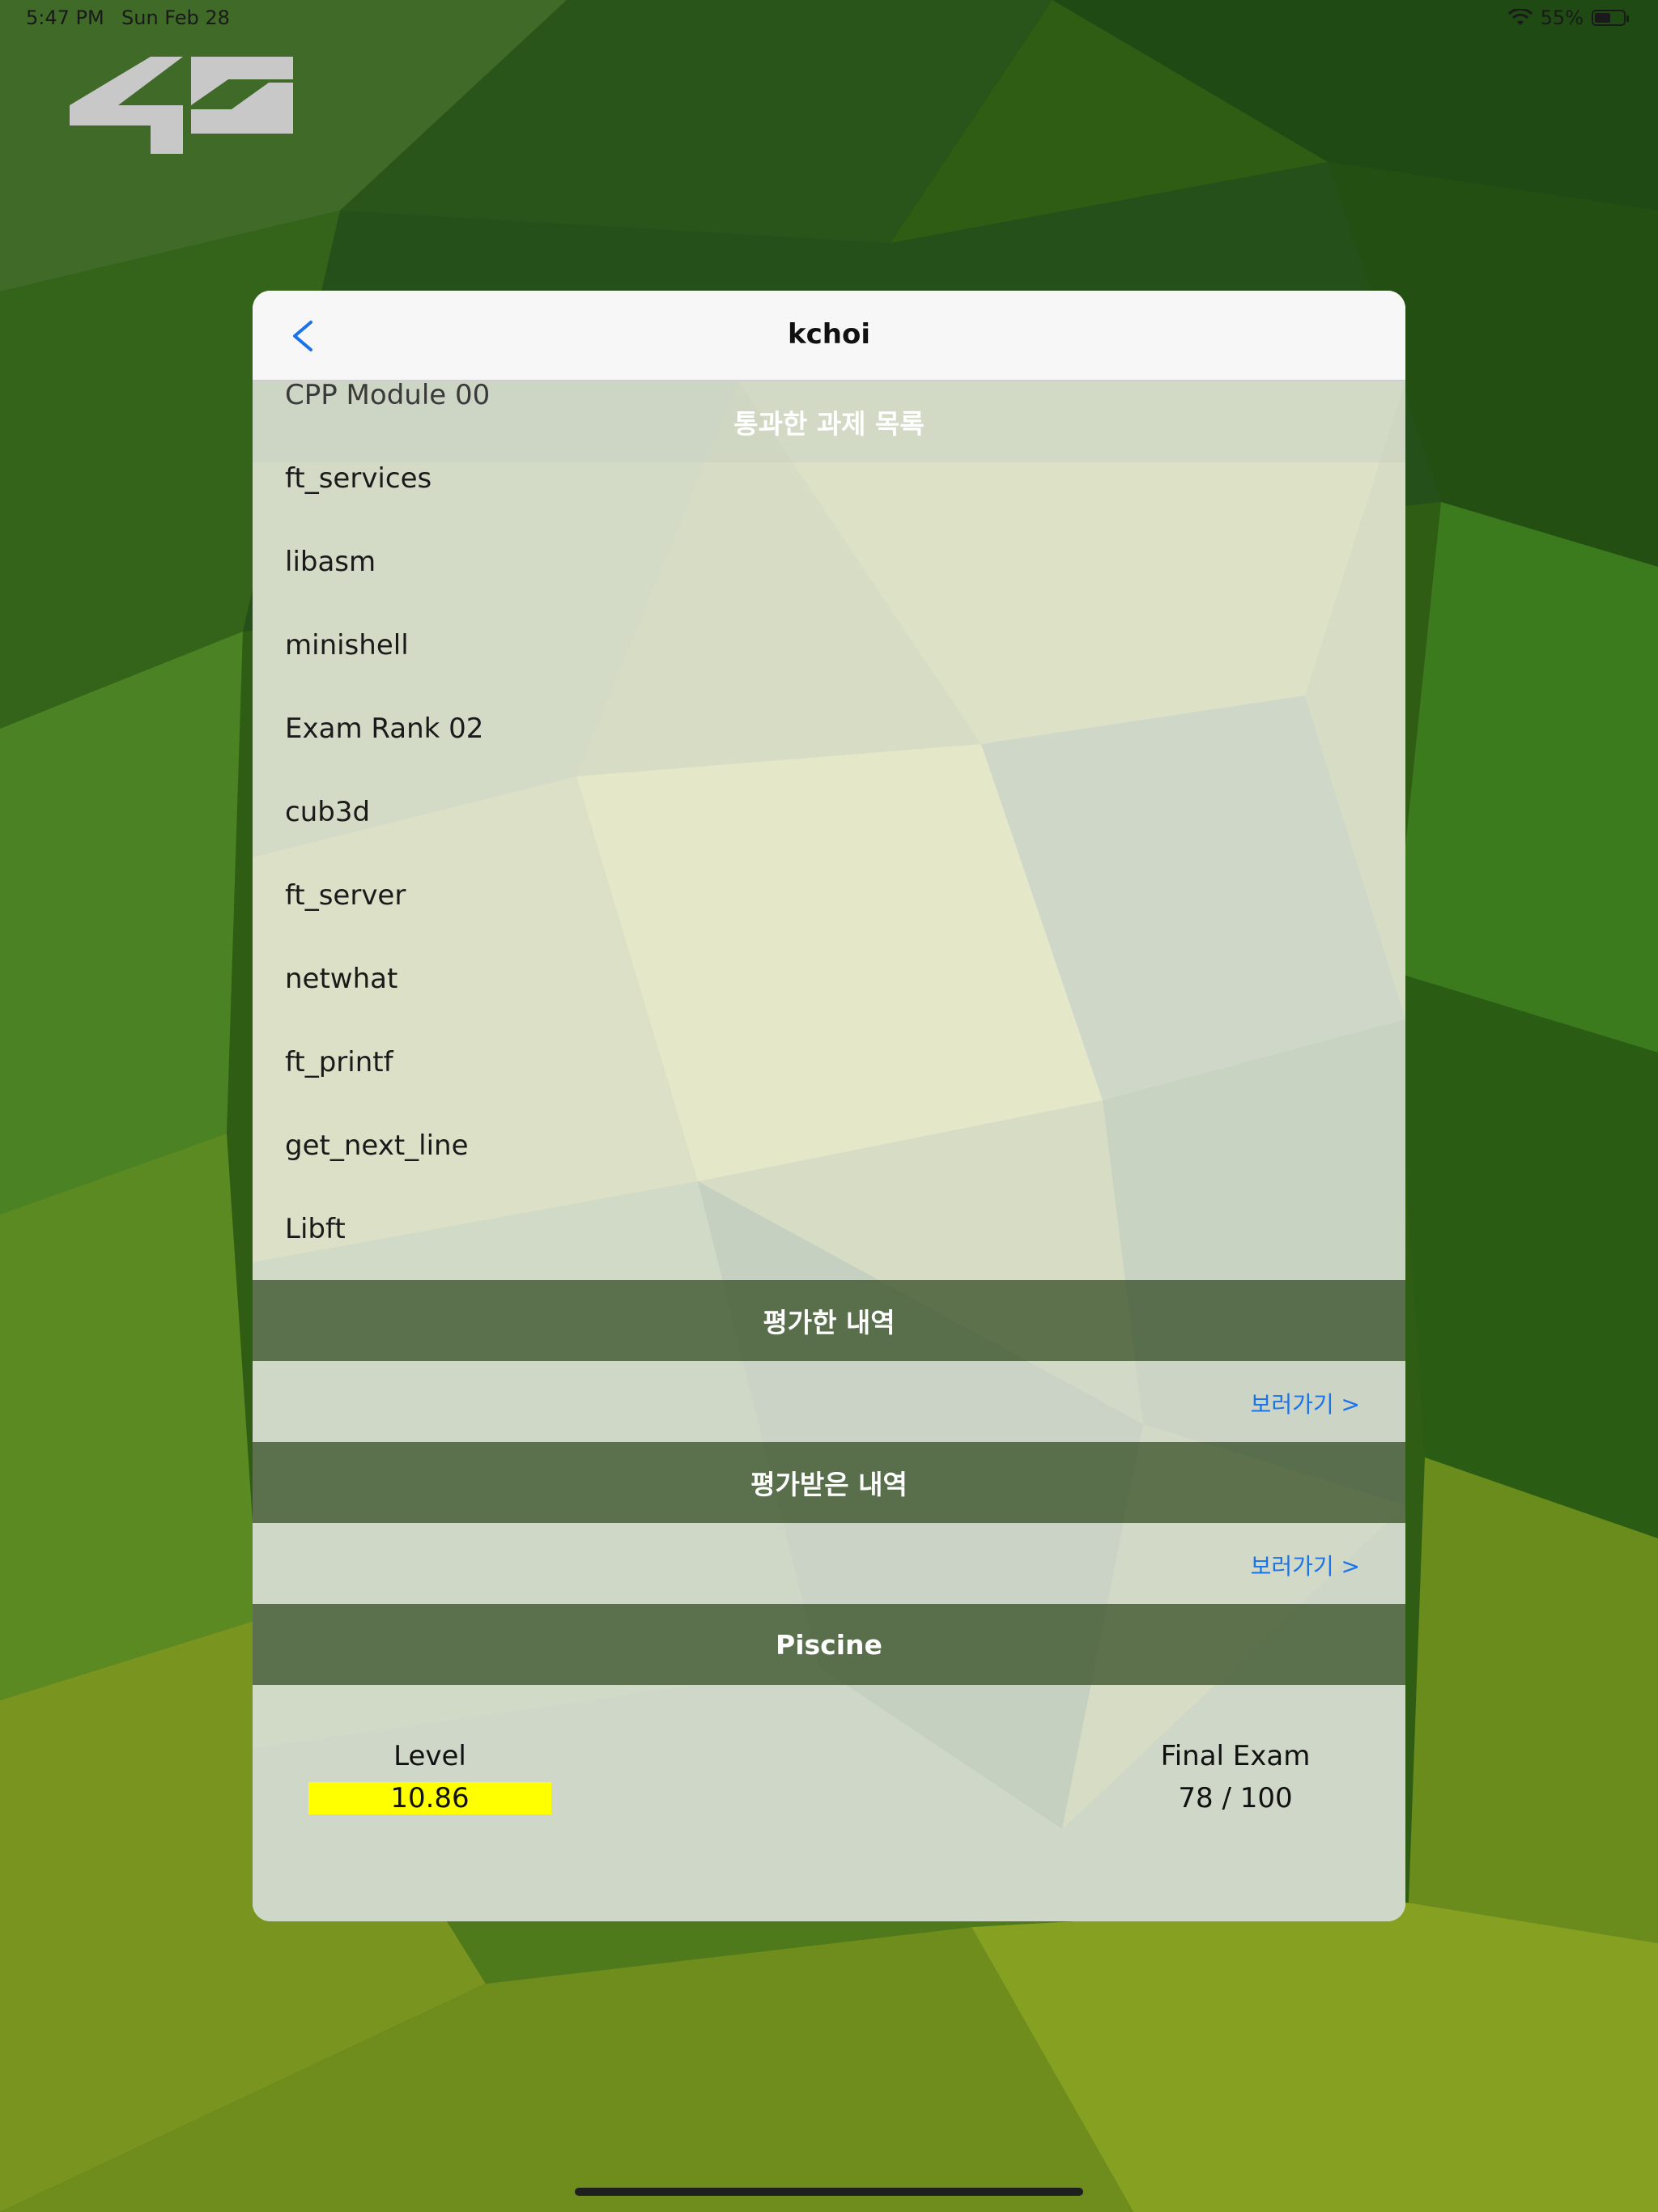 The image size is (1658, 2212). Describe the element at coordinates (1602, 18) in the screenshot. I see `battery-fill` at that location.